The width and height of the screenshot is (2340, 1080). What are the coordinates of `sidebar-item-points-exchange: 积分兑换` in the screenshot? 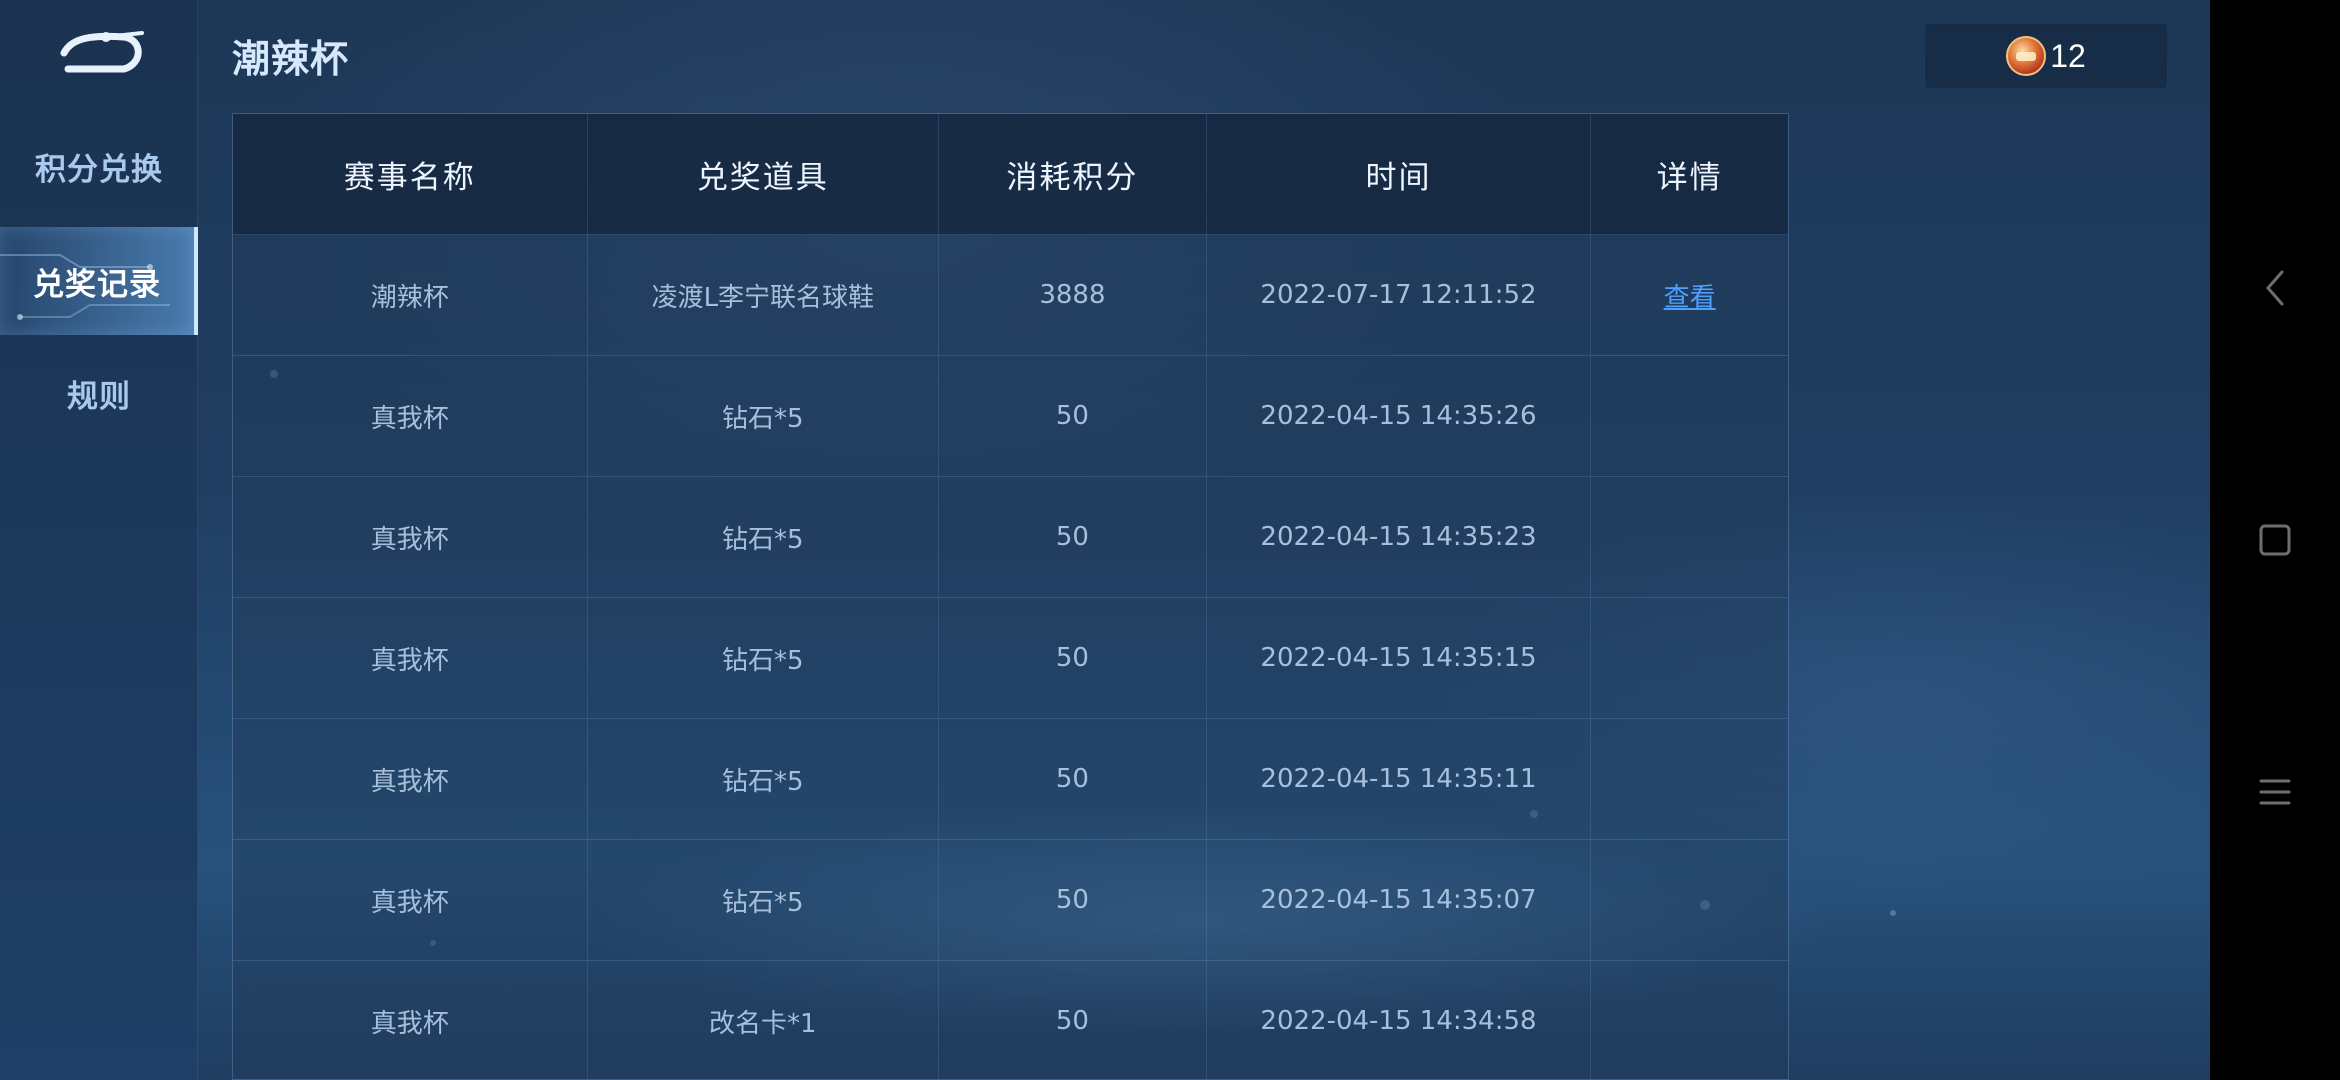 It's located at (99, 166).